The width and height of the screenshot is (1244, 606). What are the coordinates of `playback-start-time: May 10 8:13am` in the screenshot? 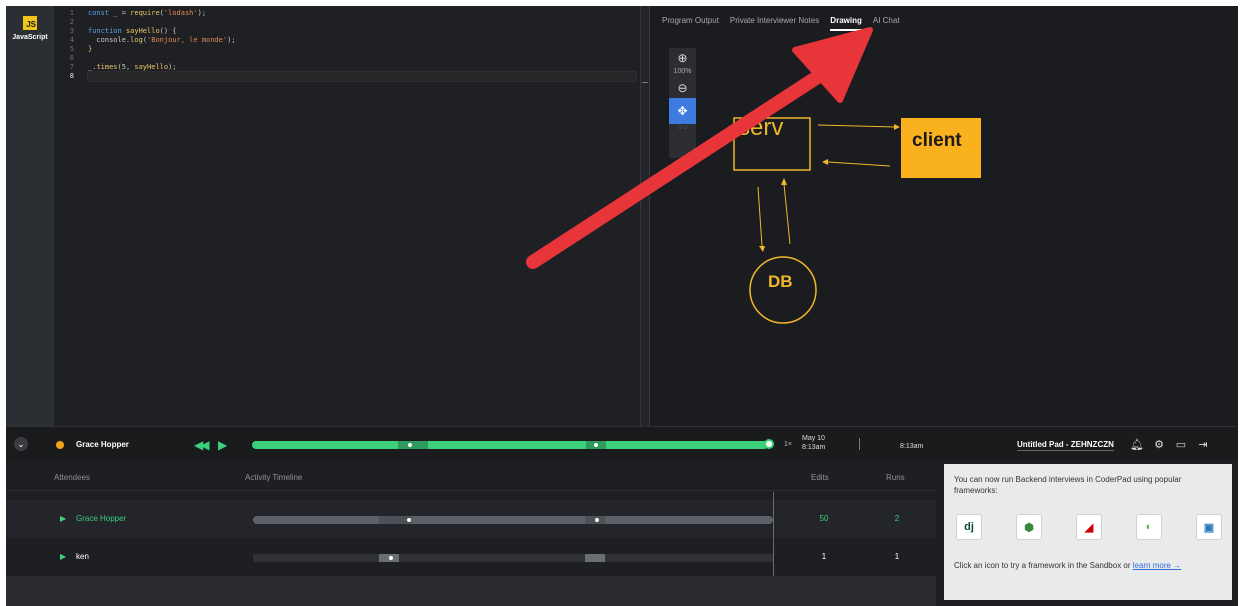 It's located at (813, 443).